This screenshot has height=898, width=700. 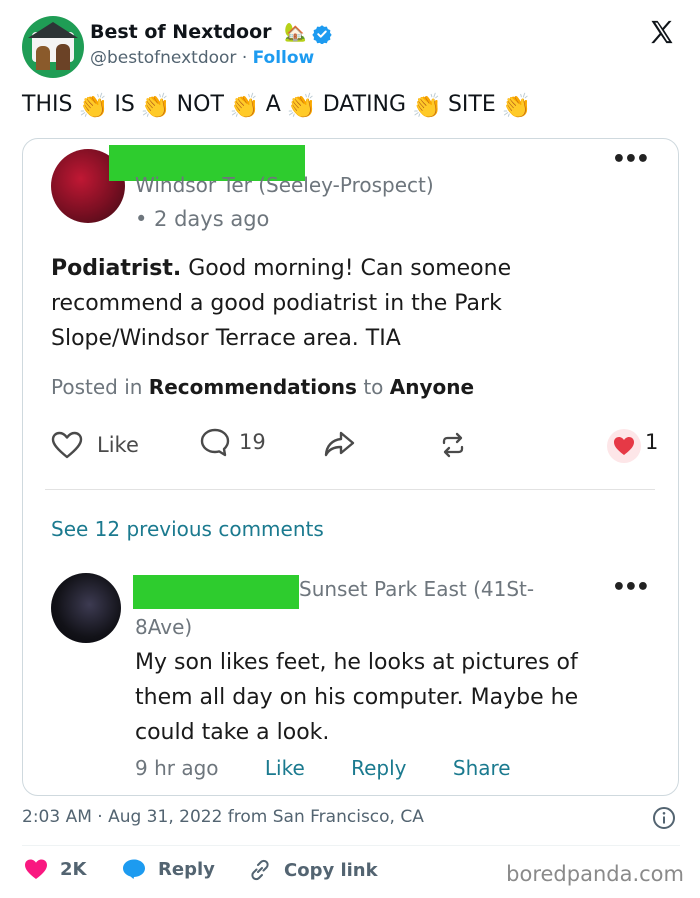 What do you see at coordinates (116, 268) in the screenshot?
I see `post-subject: Podiatrist.` at bounding box center [116, 268].